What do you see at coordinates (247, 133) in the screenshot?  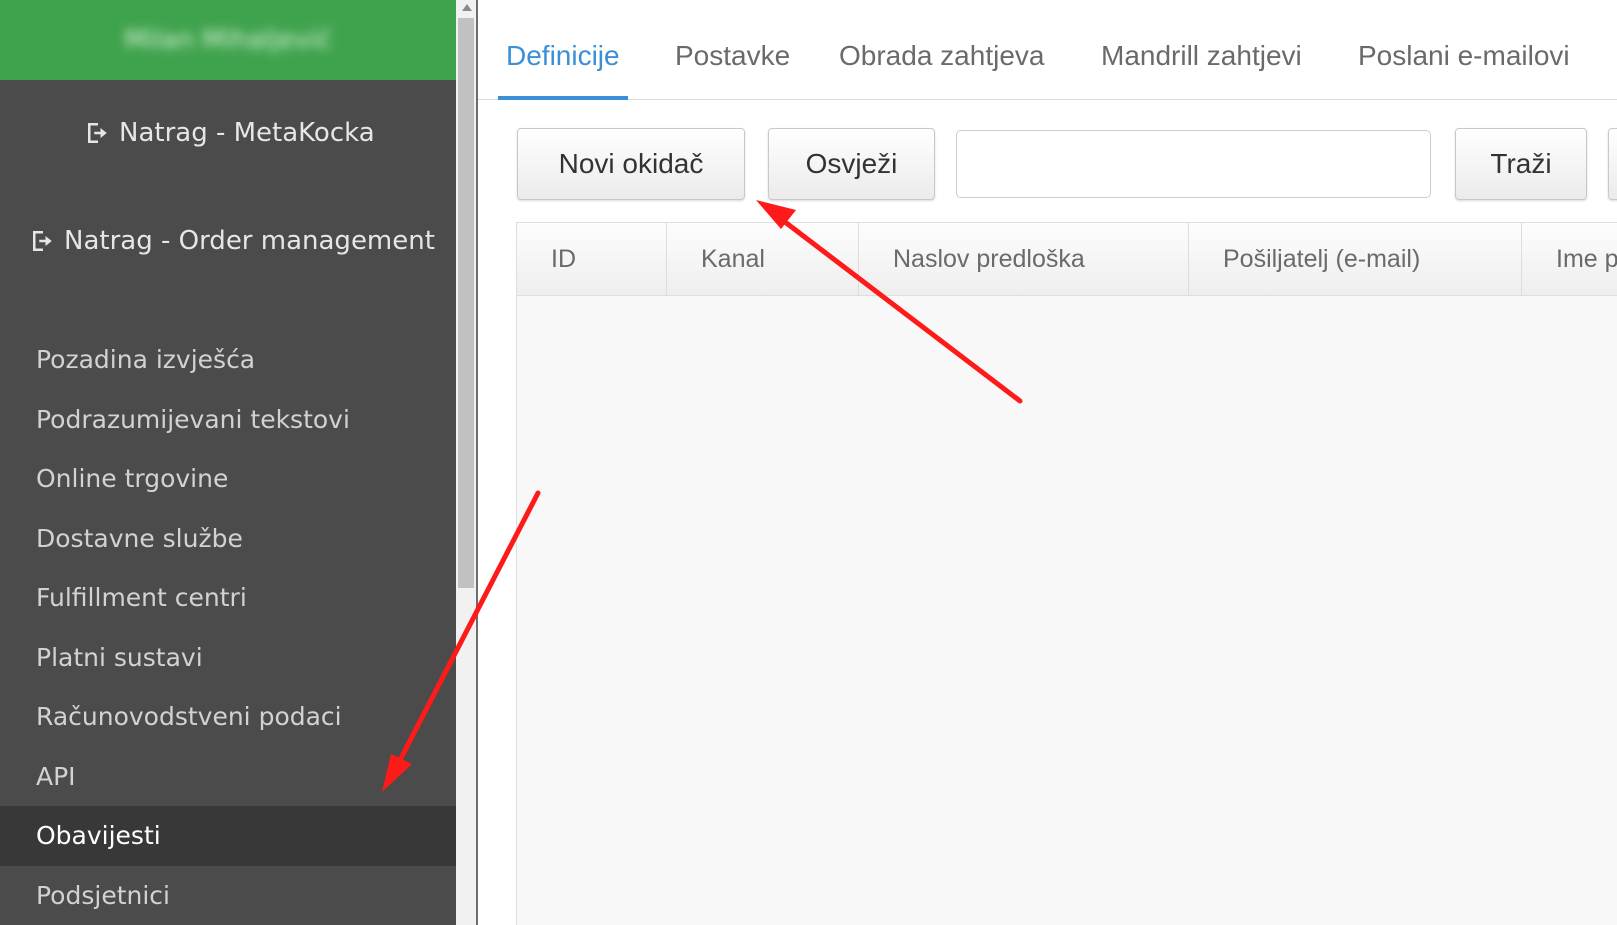 I see `back-link-label: Natrag - MetaKocka` at bounding box center [247, 133].